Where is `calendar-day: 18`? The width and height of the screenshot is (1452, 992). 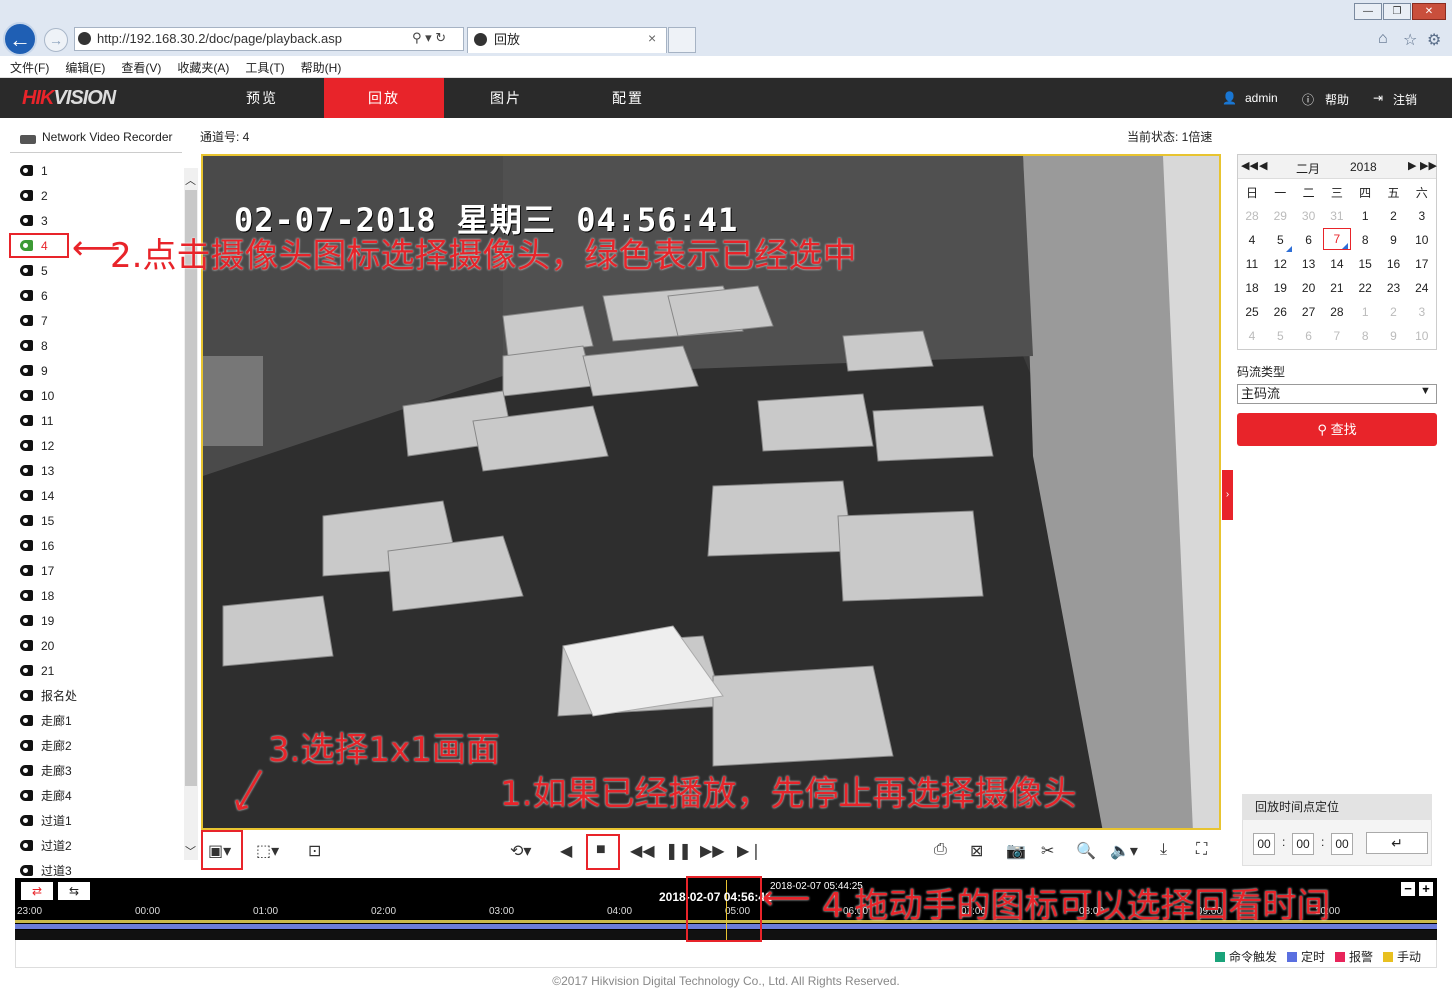
calendar-day: 18 is located at coordinates (1252, 288).